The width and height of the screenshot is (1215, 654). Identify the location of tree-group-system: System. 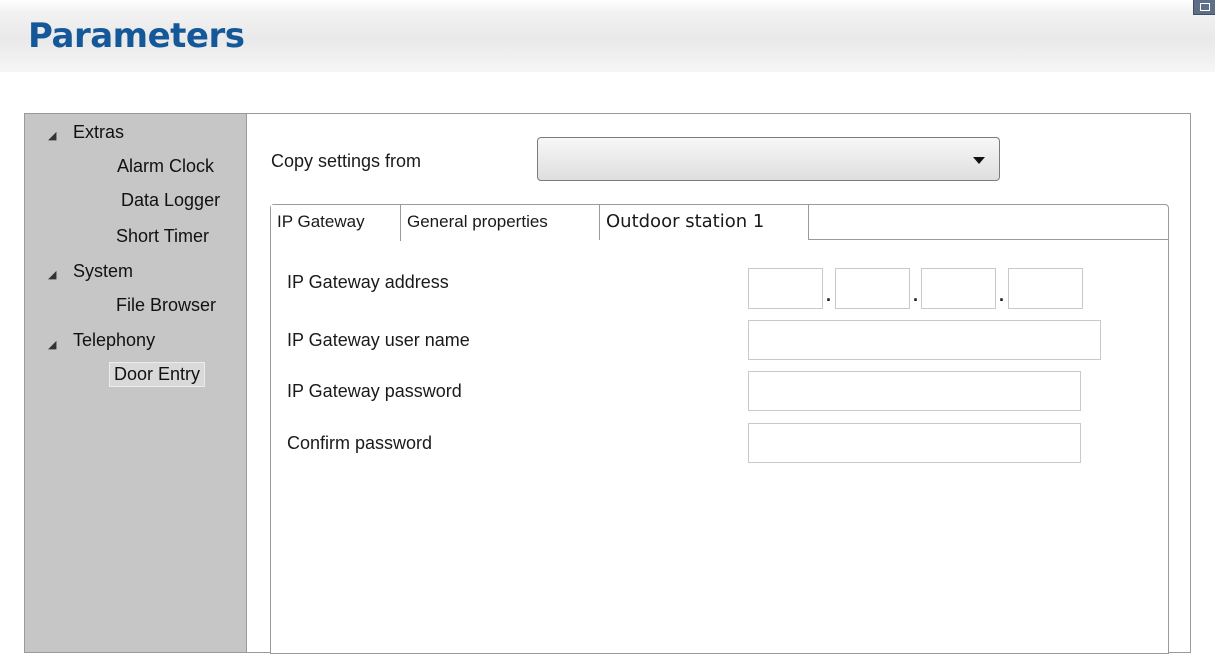
(103, 271).